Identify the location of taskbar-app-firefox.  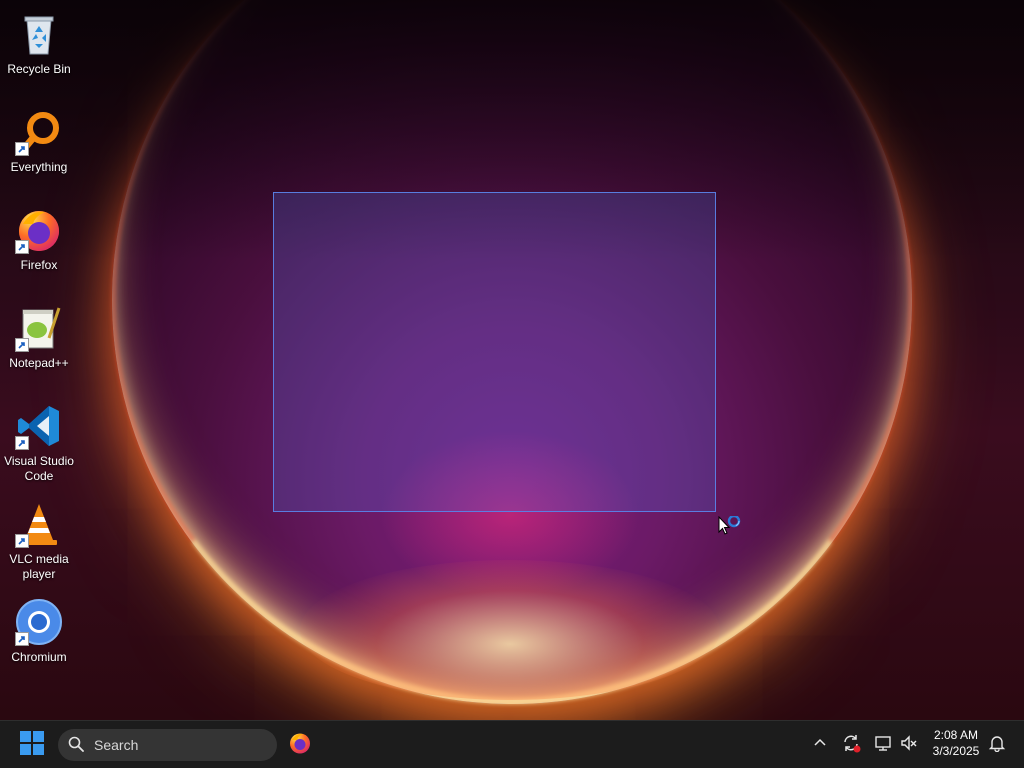
(300, 745).